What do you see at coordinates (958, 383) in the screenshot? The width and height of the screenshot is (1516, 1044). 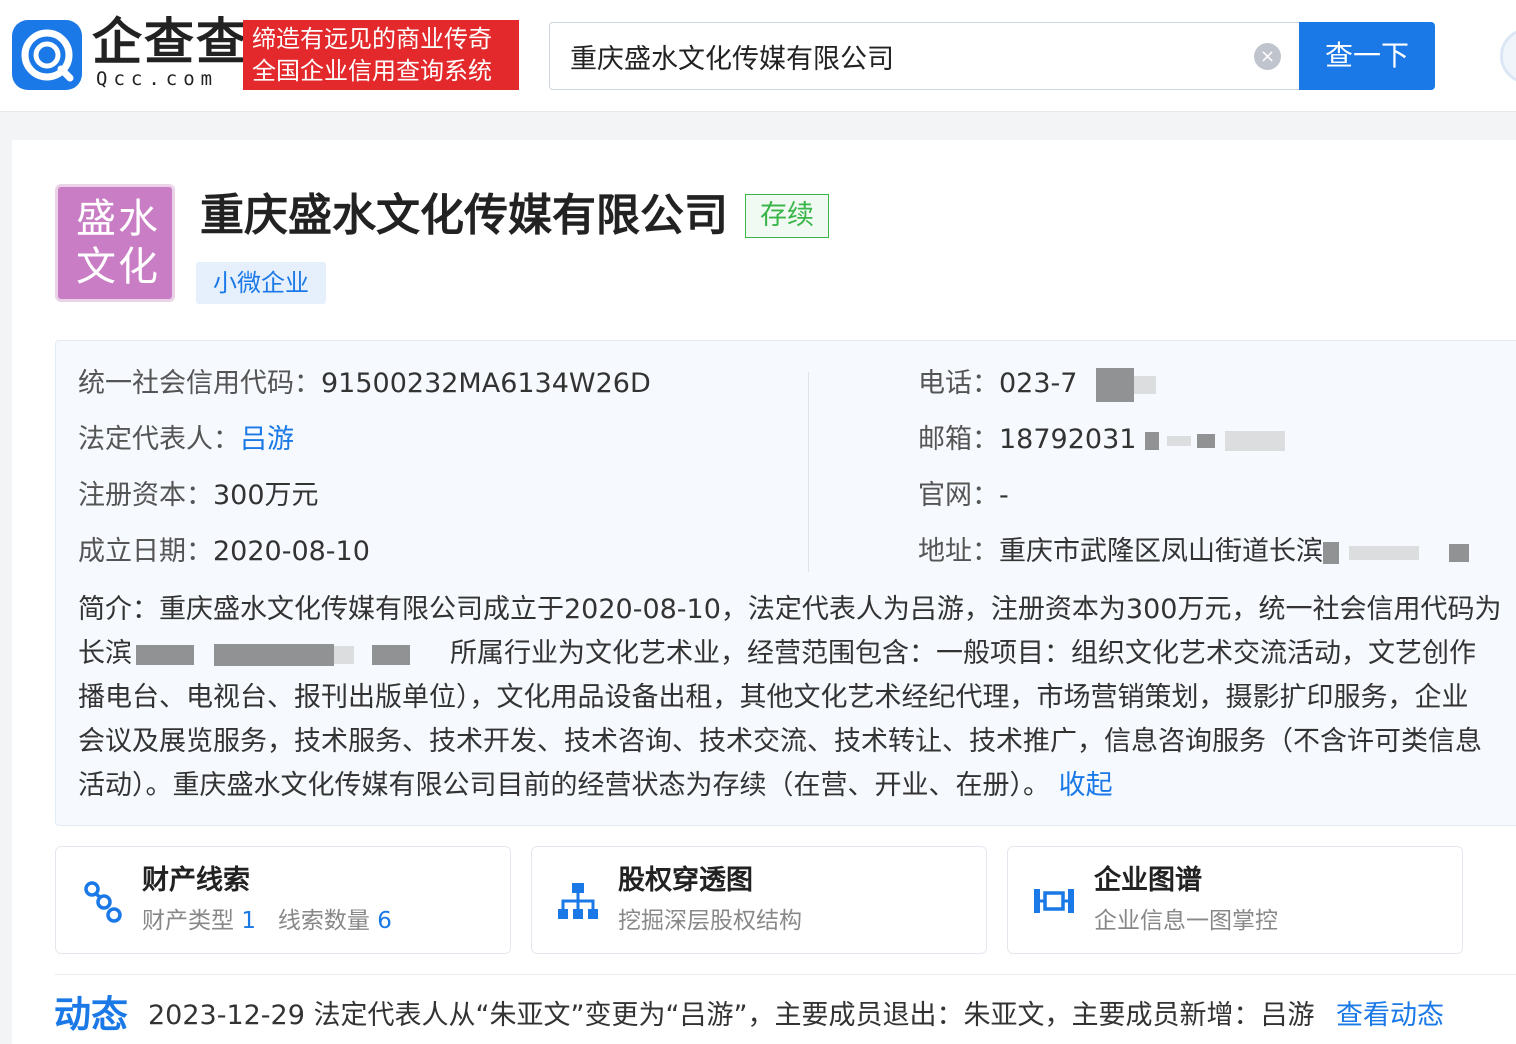 I see `phone-label: 电话：` at bounding box center [958, 383].